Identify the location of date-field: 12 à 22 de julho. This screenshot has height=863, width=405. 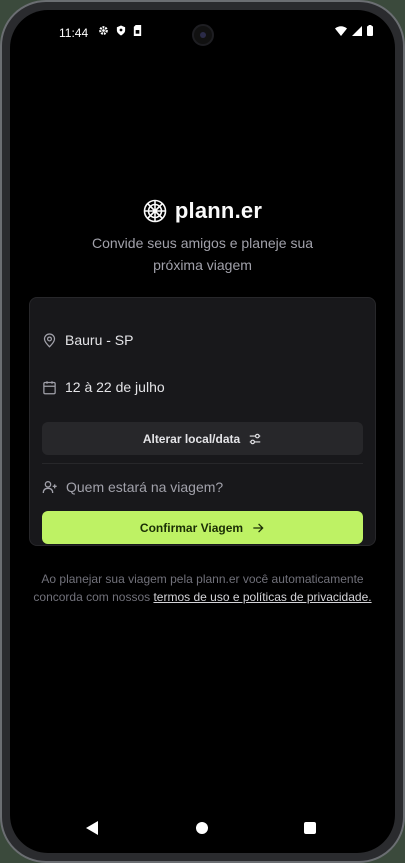
(103, 387).